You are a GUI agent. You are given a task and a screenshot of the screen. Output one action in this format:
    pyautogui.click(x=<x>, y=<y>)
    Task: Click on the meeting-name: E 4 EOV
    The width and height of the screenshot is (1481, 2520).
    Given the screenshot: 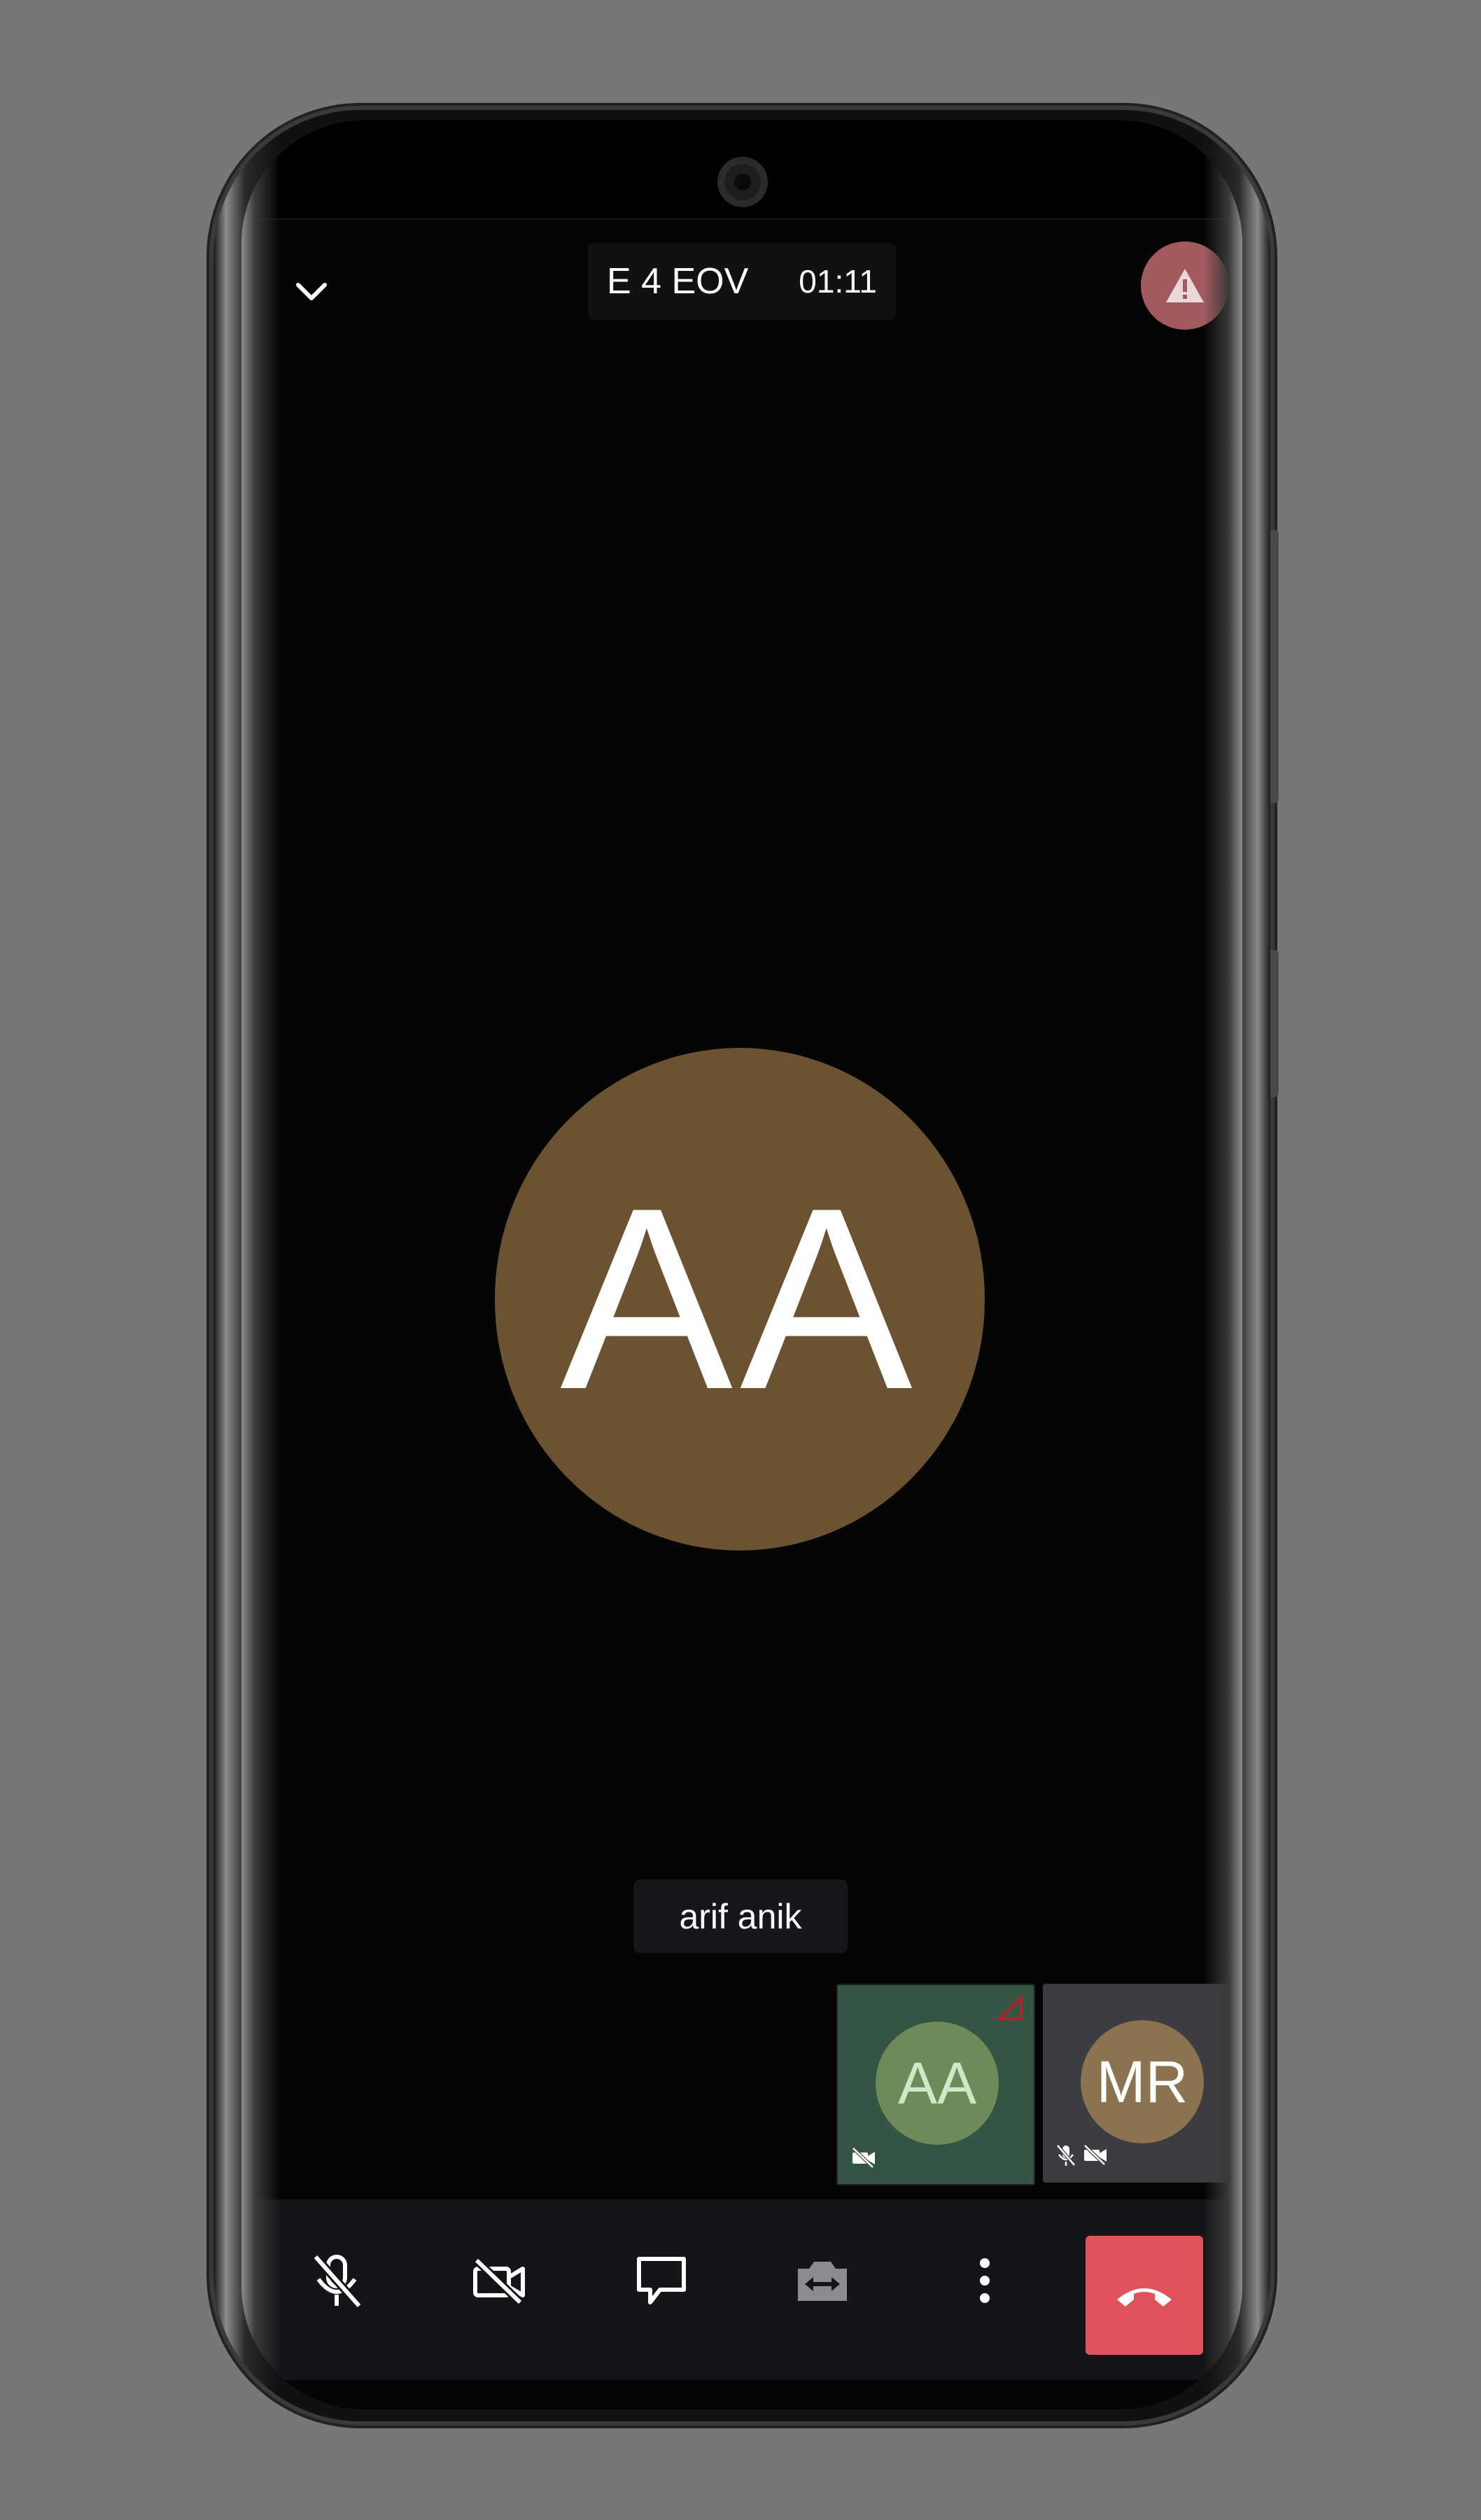 What is the action you would take?
    pyautogui.click(x=677, y=281)
    